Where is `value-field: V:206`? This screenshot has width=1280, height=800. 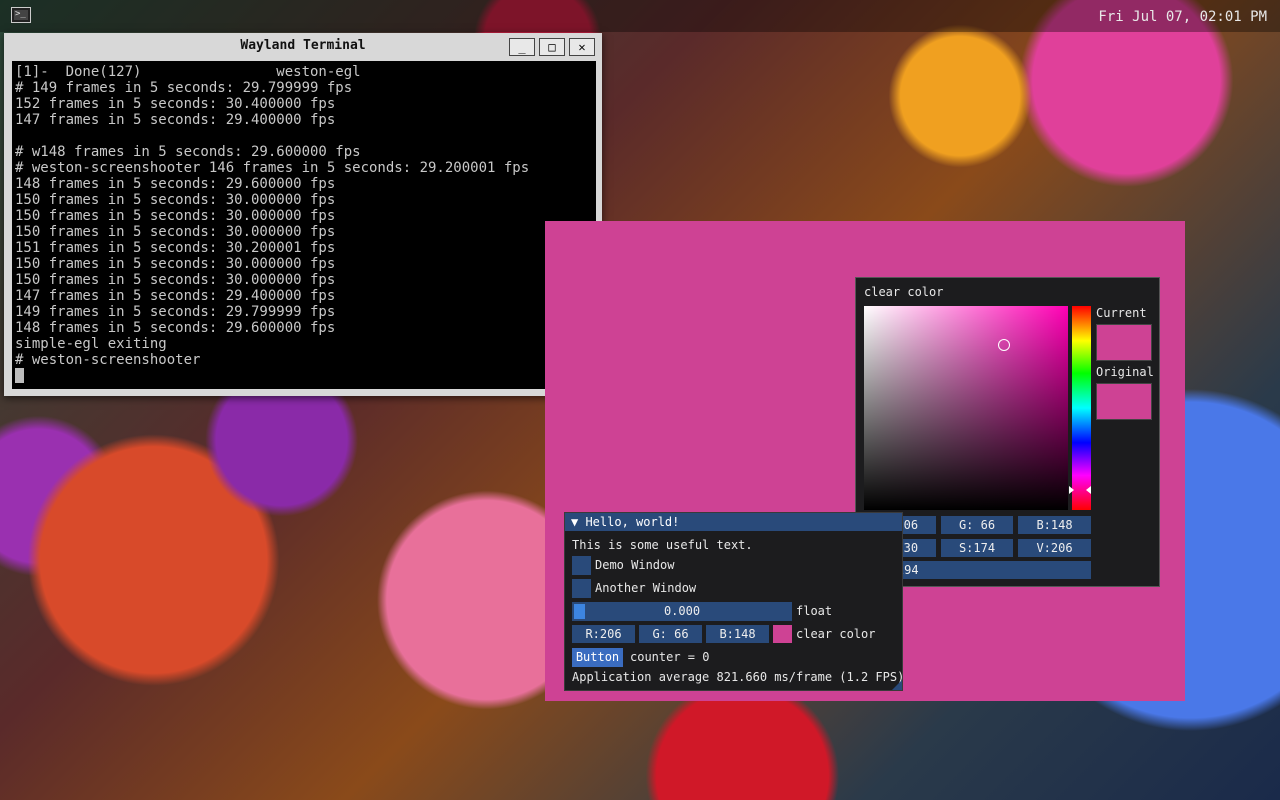 value-field: V:206 is located at coordinates (1054, 548).